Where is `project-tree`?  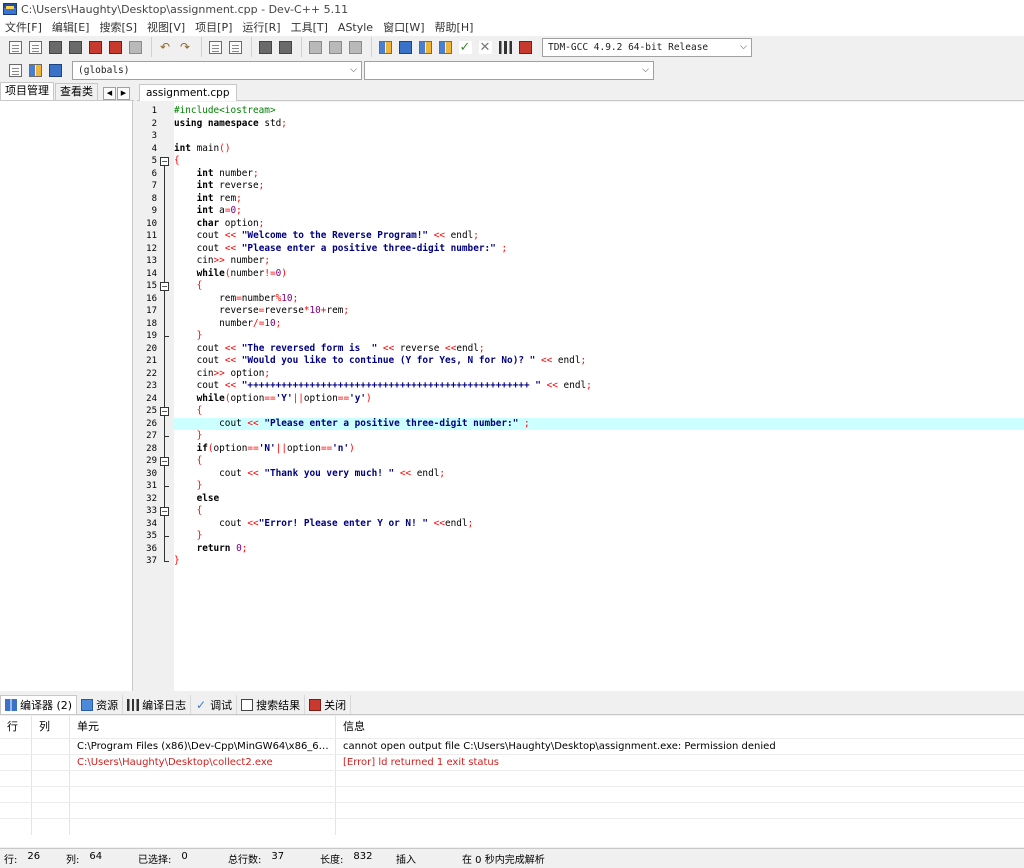
project-tree is located at coordinates (66, 396).